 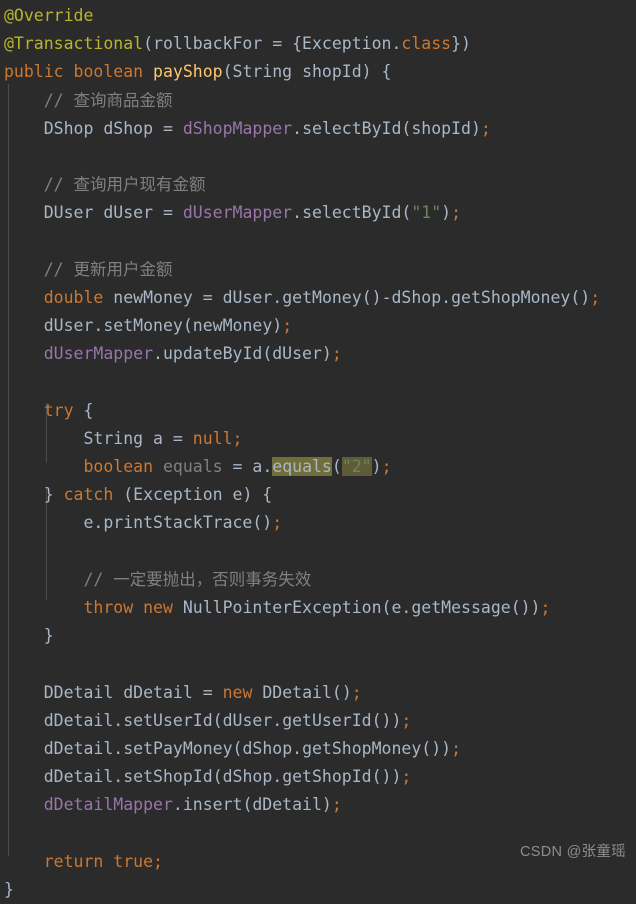 What do you see at coordinates (188, 72) in the screenshot?
I see `method-name-payshop: payShop` at bounding box center [188, 72].